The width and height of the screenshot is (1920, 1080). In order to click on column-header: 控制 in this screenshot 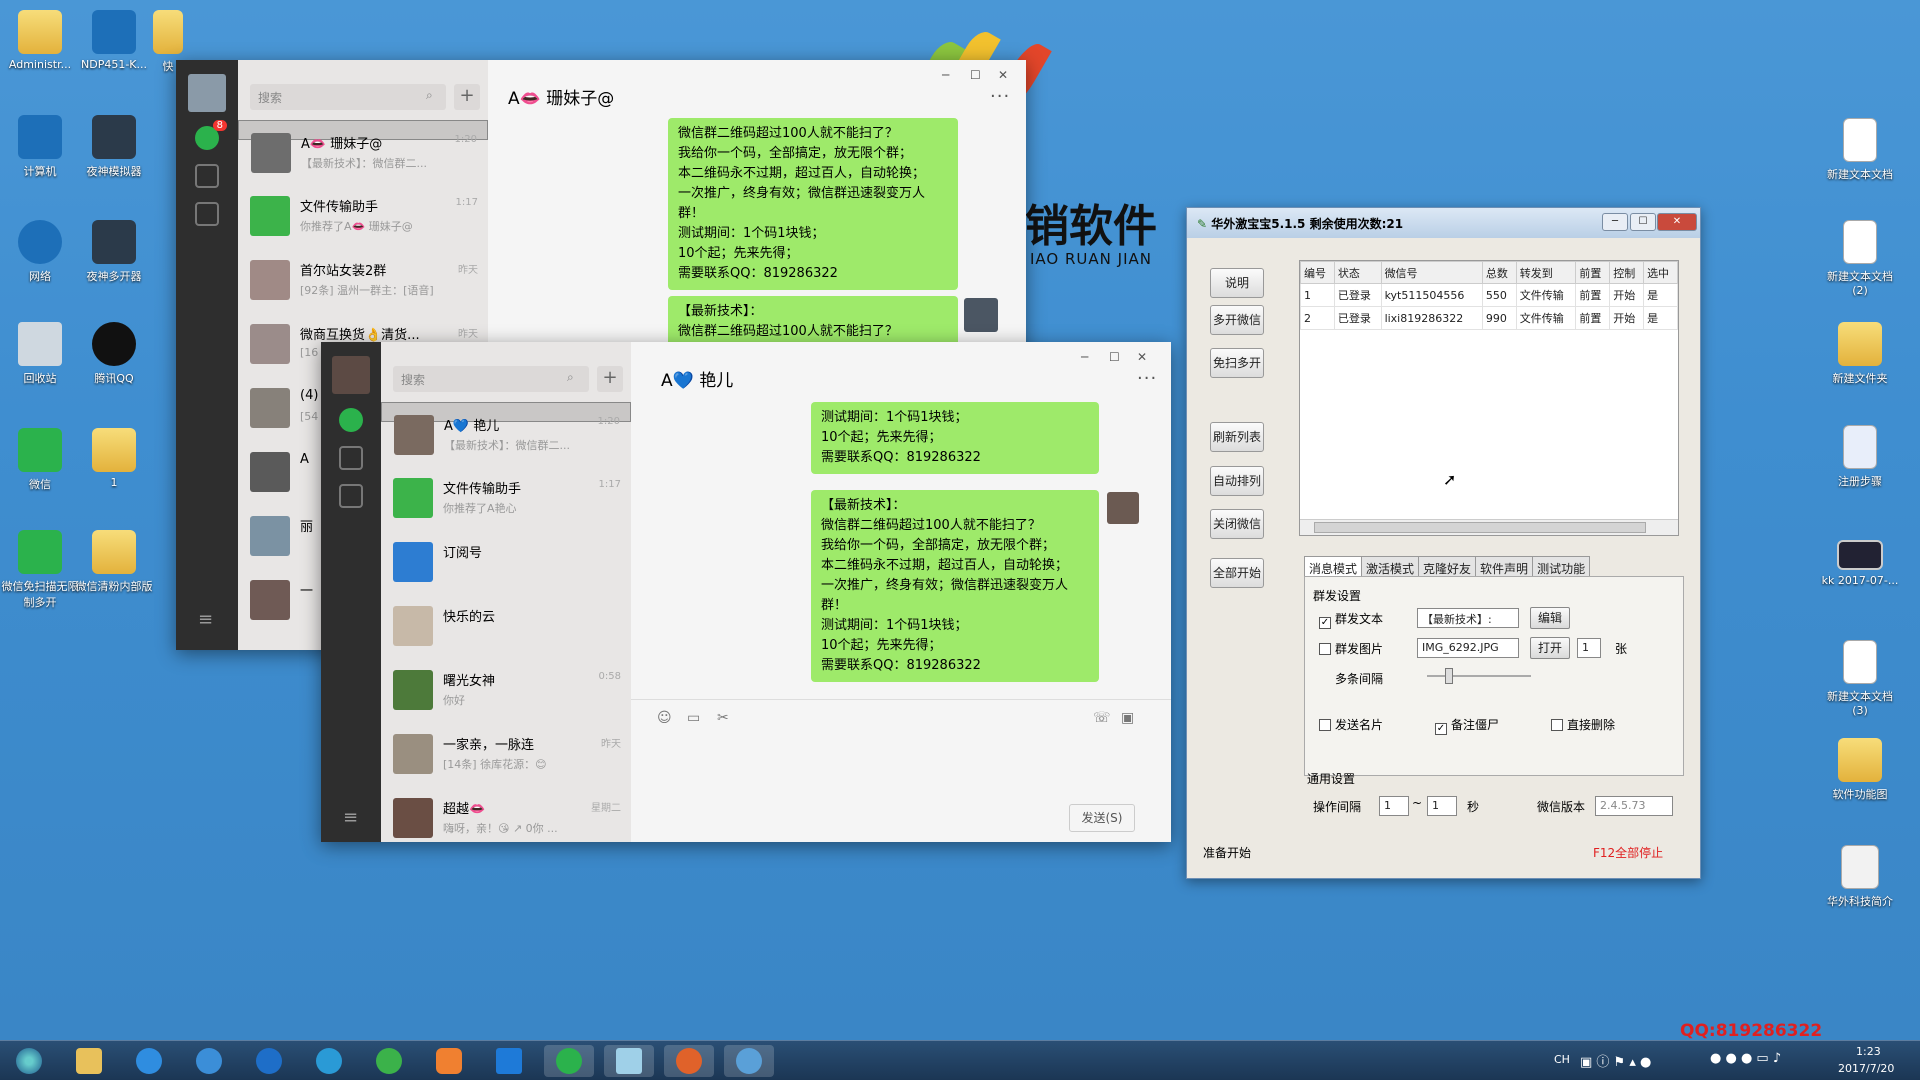, I will do `click(1627, 272)`.